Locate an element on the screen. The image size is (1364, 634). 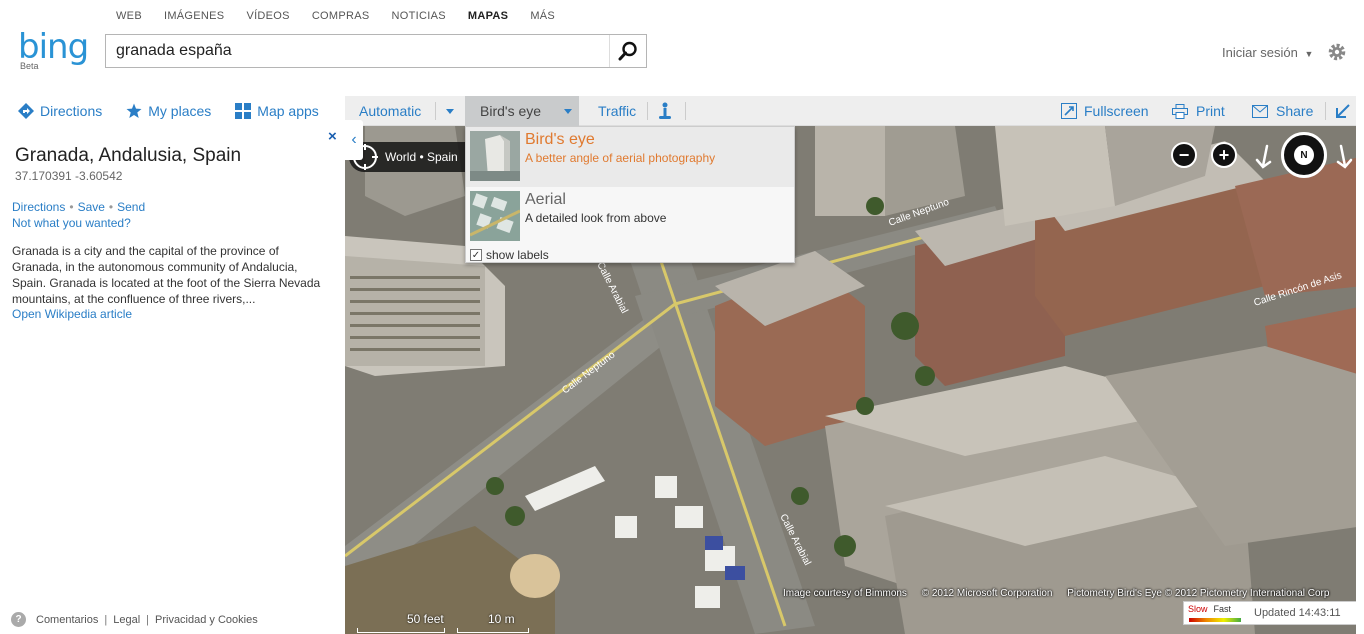
result-actions: Directions • Save • Send is located at coordinates (78, 207).